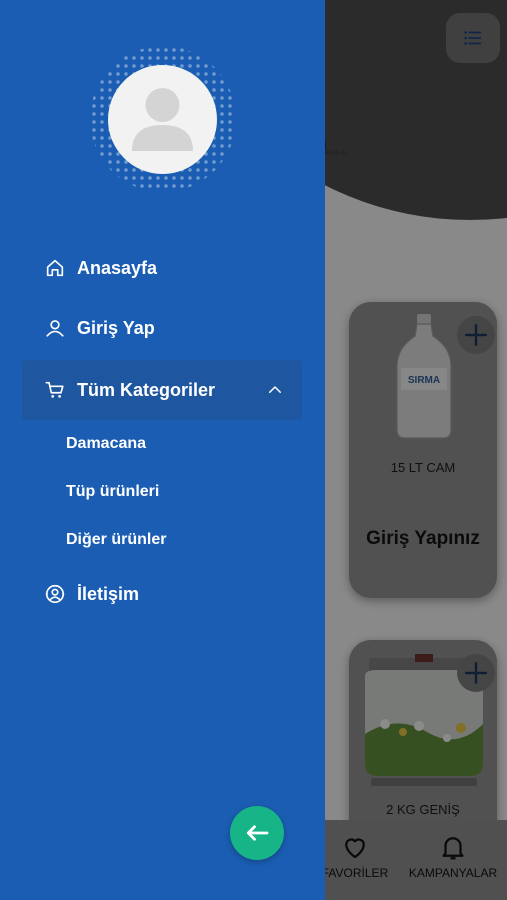 This screenshot has height=900, width=507. I want to click on menu-item-home: Anasayfa, so click(162, 268).